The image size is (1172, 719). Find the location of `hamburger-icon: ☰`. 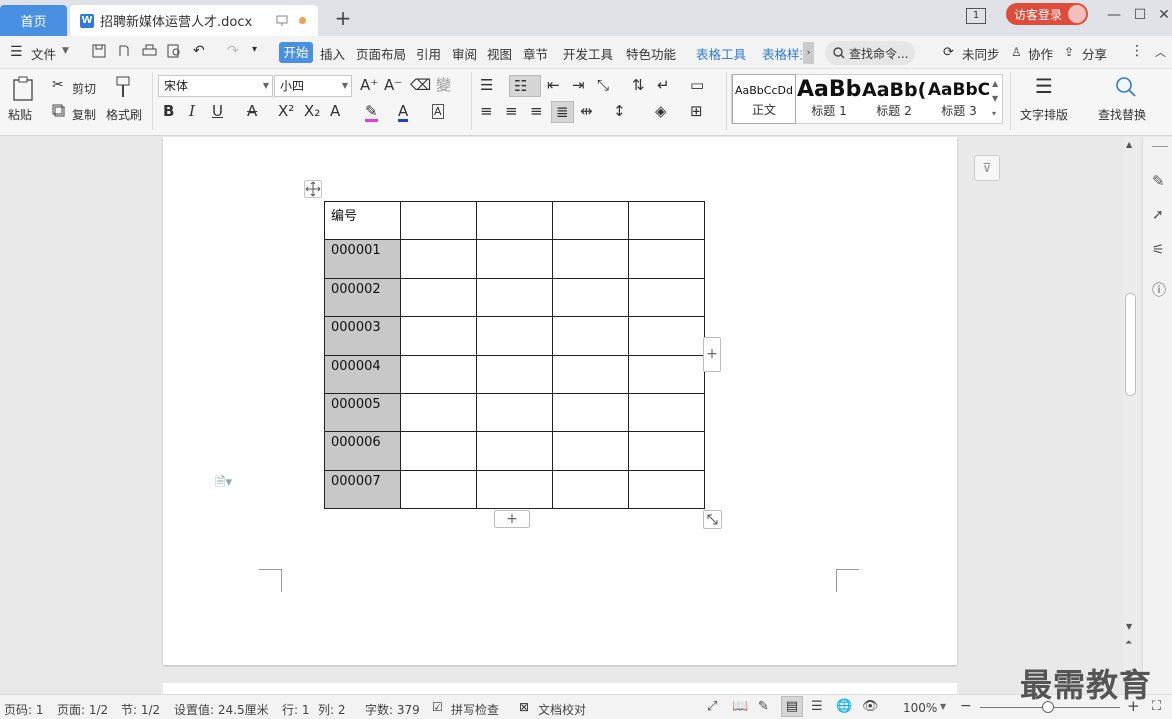

hamburger-icon: ☰ is located at coordinates (16, 52).